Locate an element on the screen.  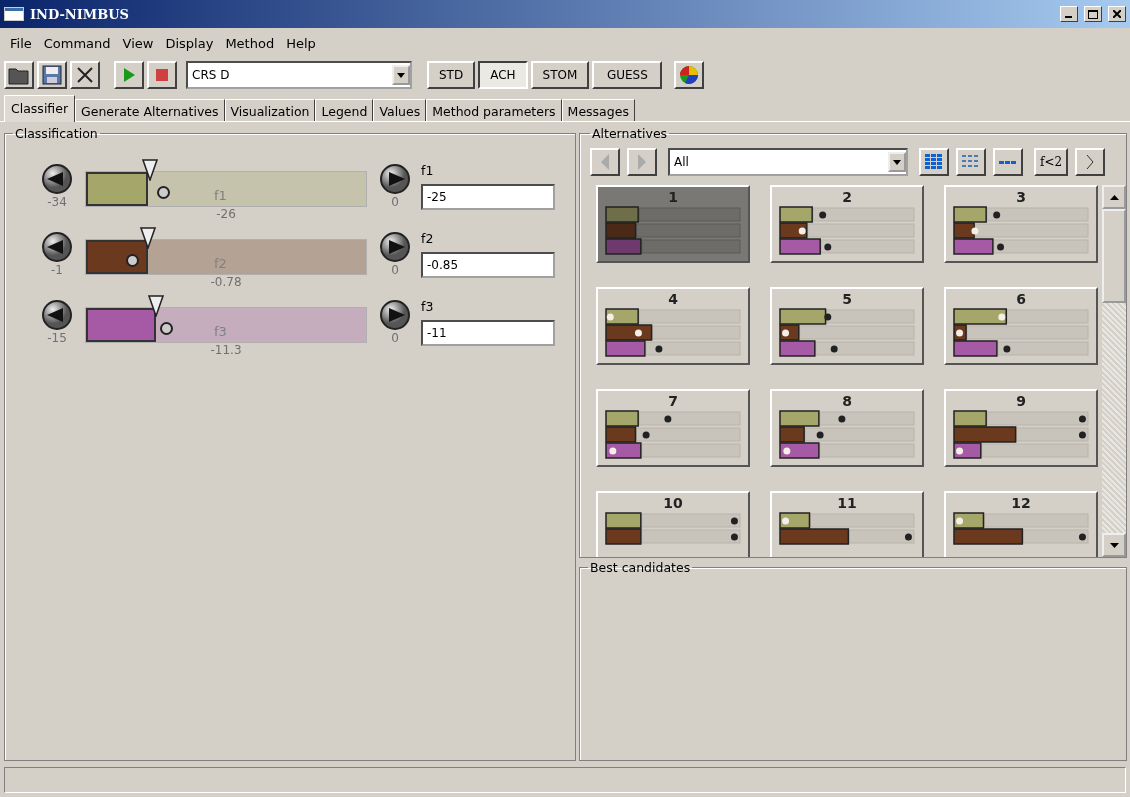
current-value: -11.3 is located at coordinates (226, 350).